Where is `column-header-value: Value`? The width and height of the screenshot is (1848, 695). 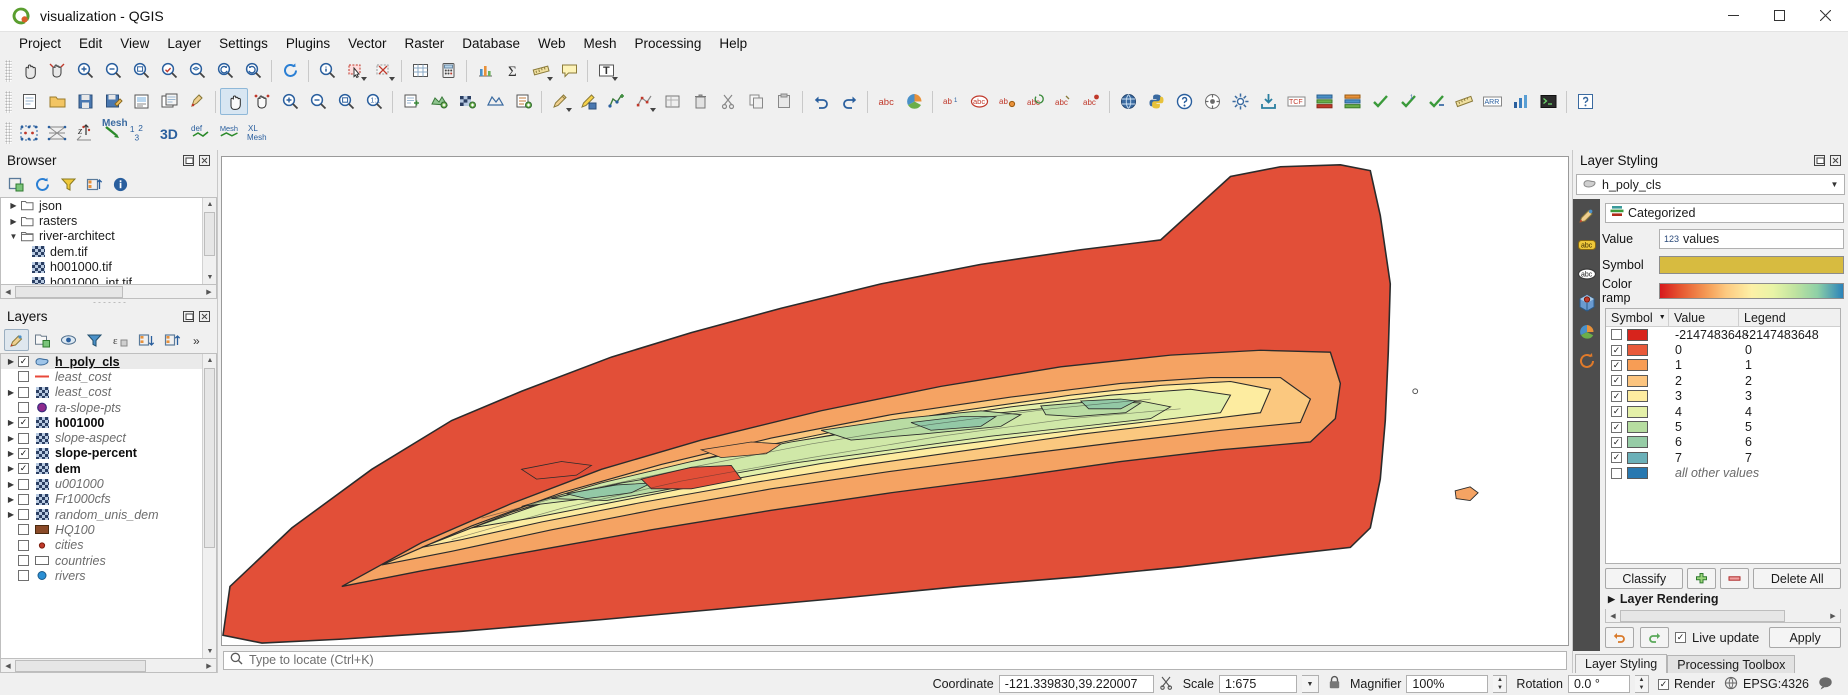 column-header-value: Value is located at coordinates (1704, 317).